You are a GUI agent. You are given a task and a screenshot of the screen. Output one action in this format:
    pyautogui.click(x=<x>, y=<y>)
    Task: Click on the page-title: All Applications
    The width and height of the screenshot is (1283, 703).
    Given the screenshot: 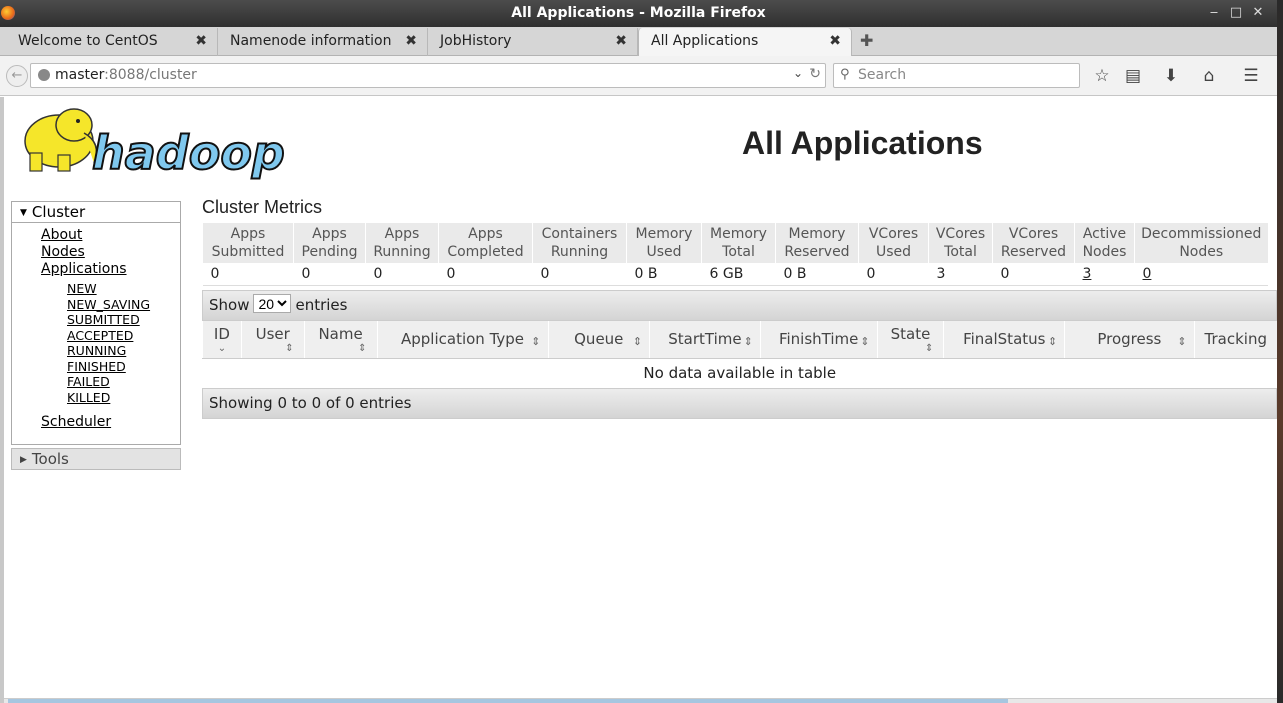 What is the action you would take?
    pyautogui.click(x=862, y=143)
    